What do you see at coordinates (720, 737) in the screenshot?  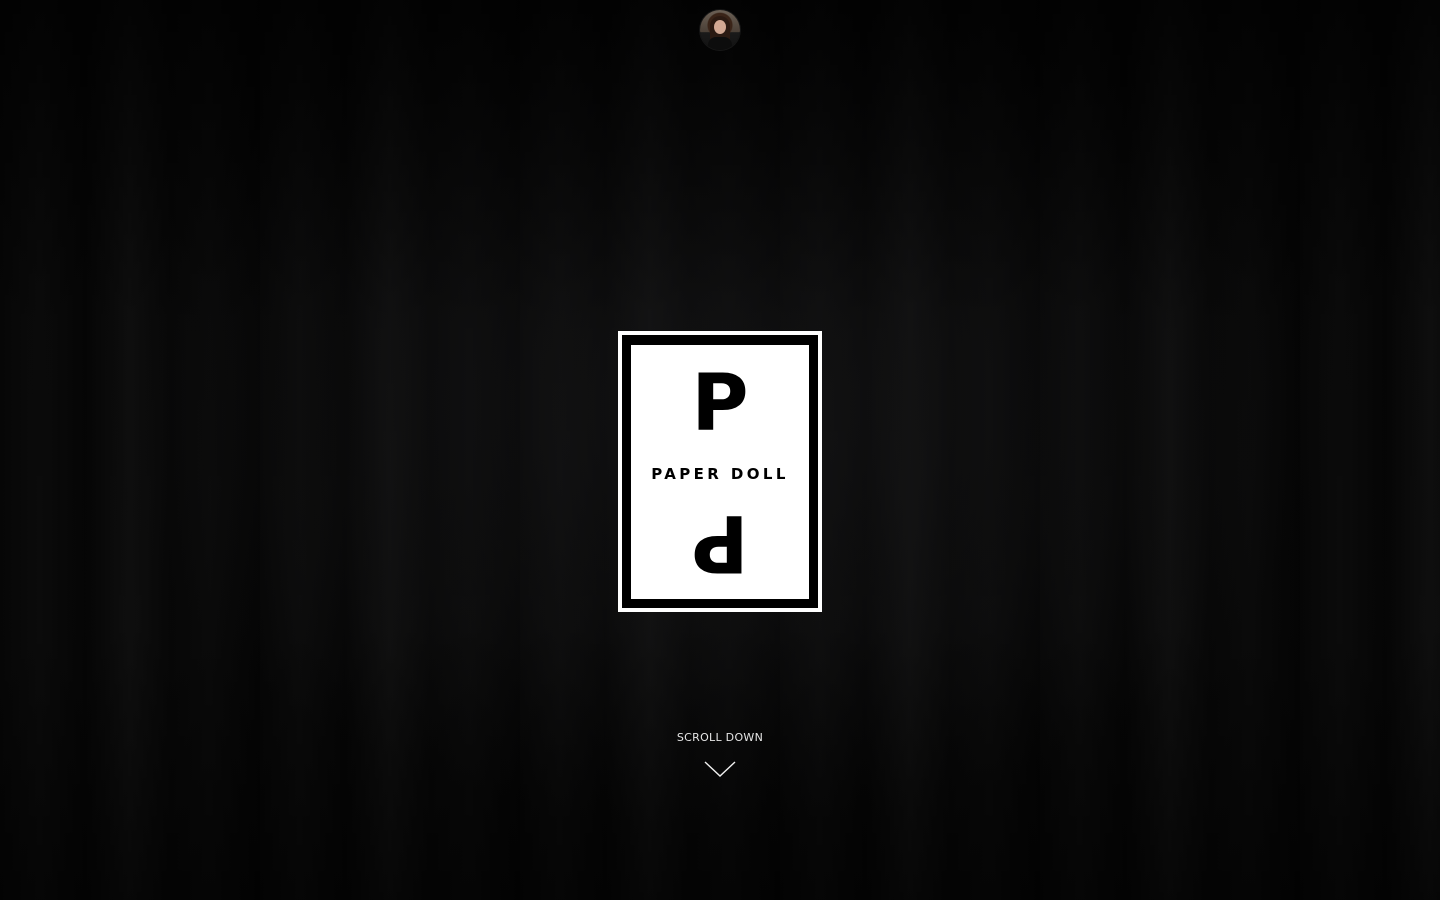 I see `scroll-down-label: SCROLL DOWN` at bounding box center [720, 737].